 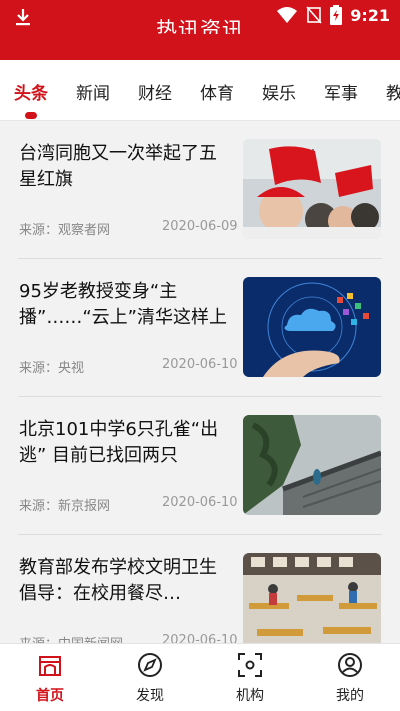 I want to click on app-bar, so click(x=200, y=47).